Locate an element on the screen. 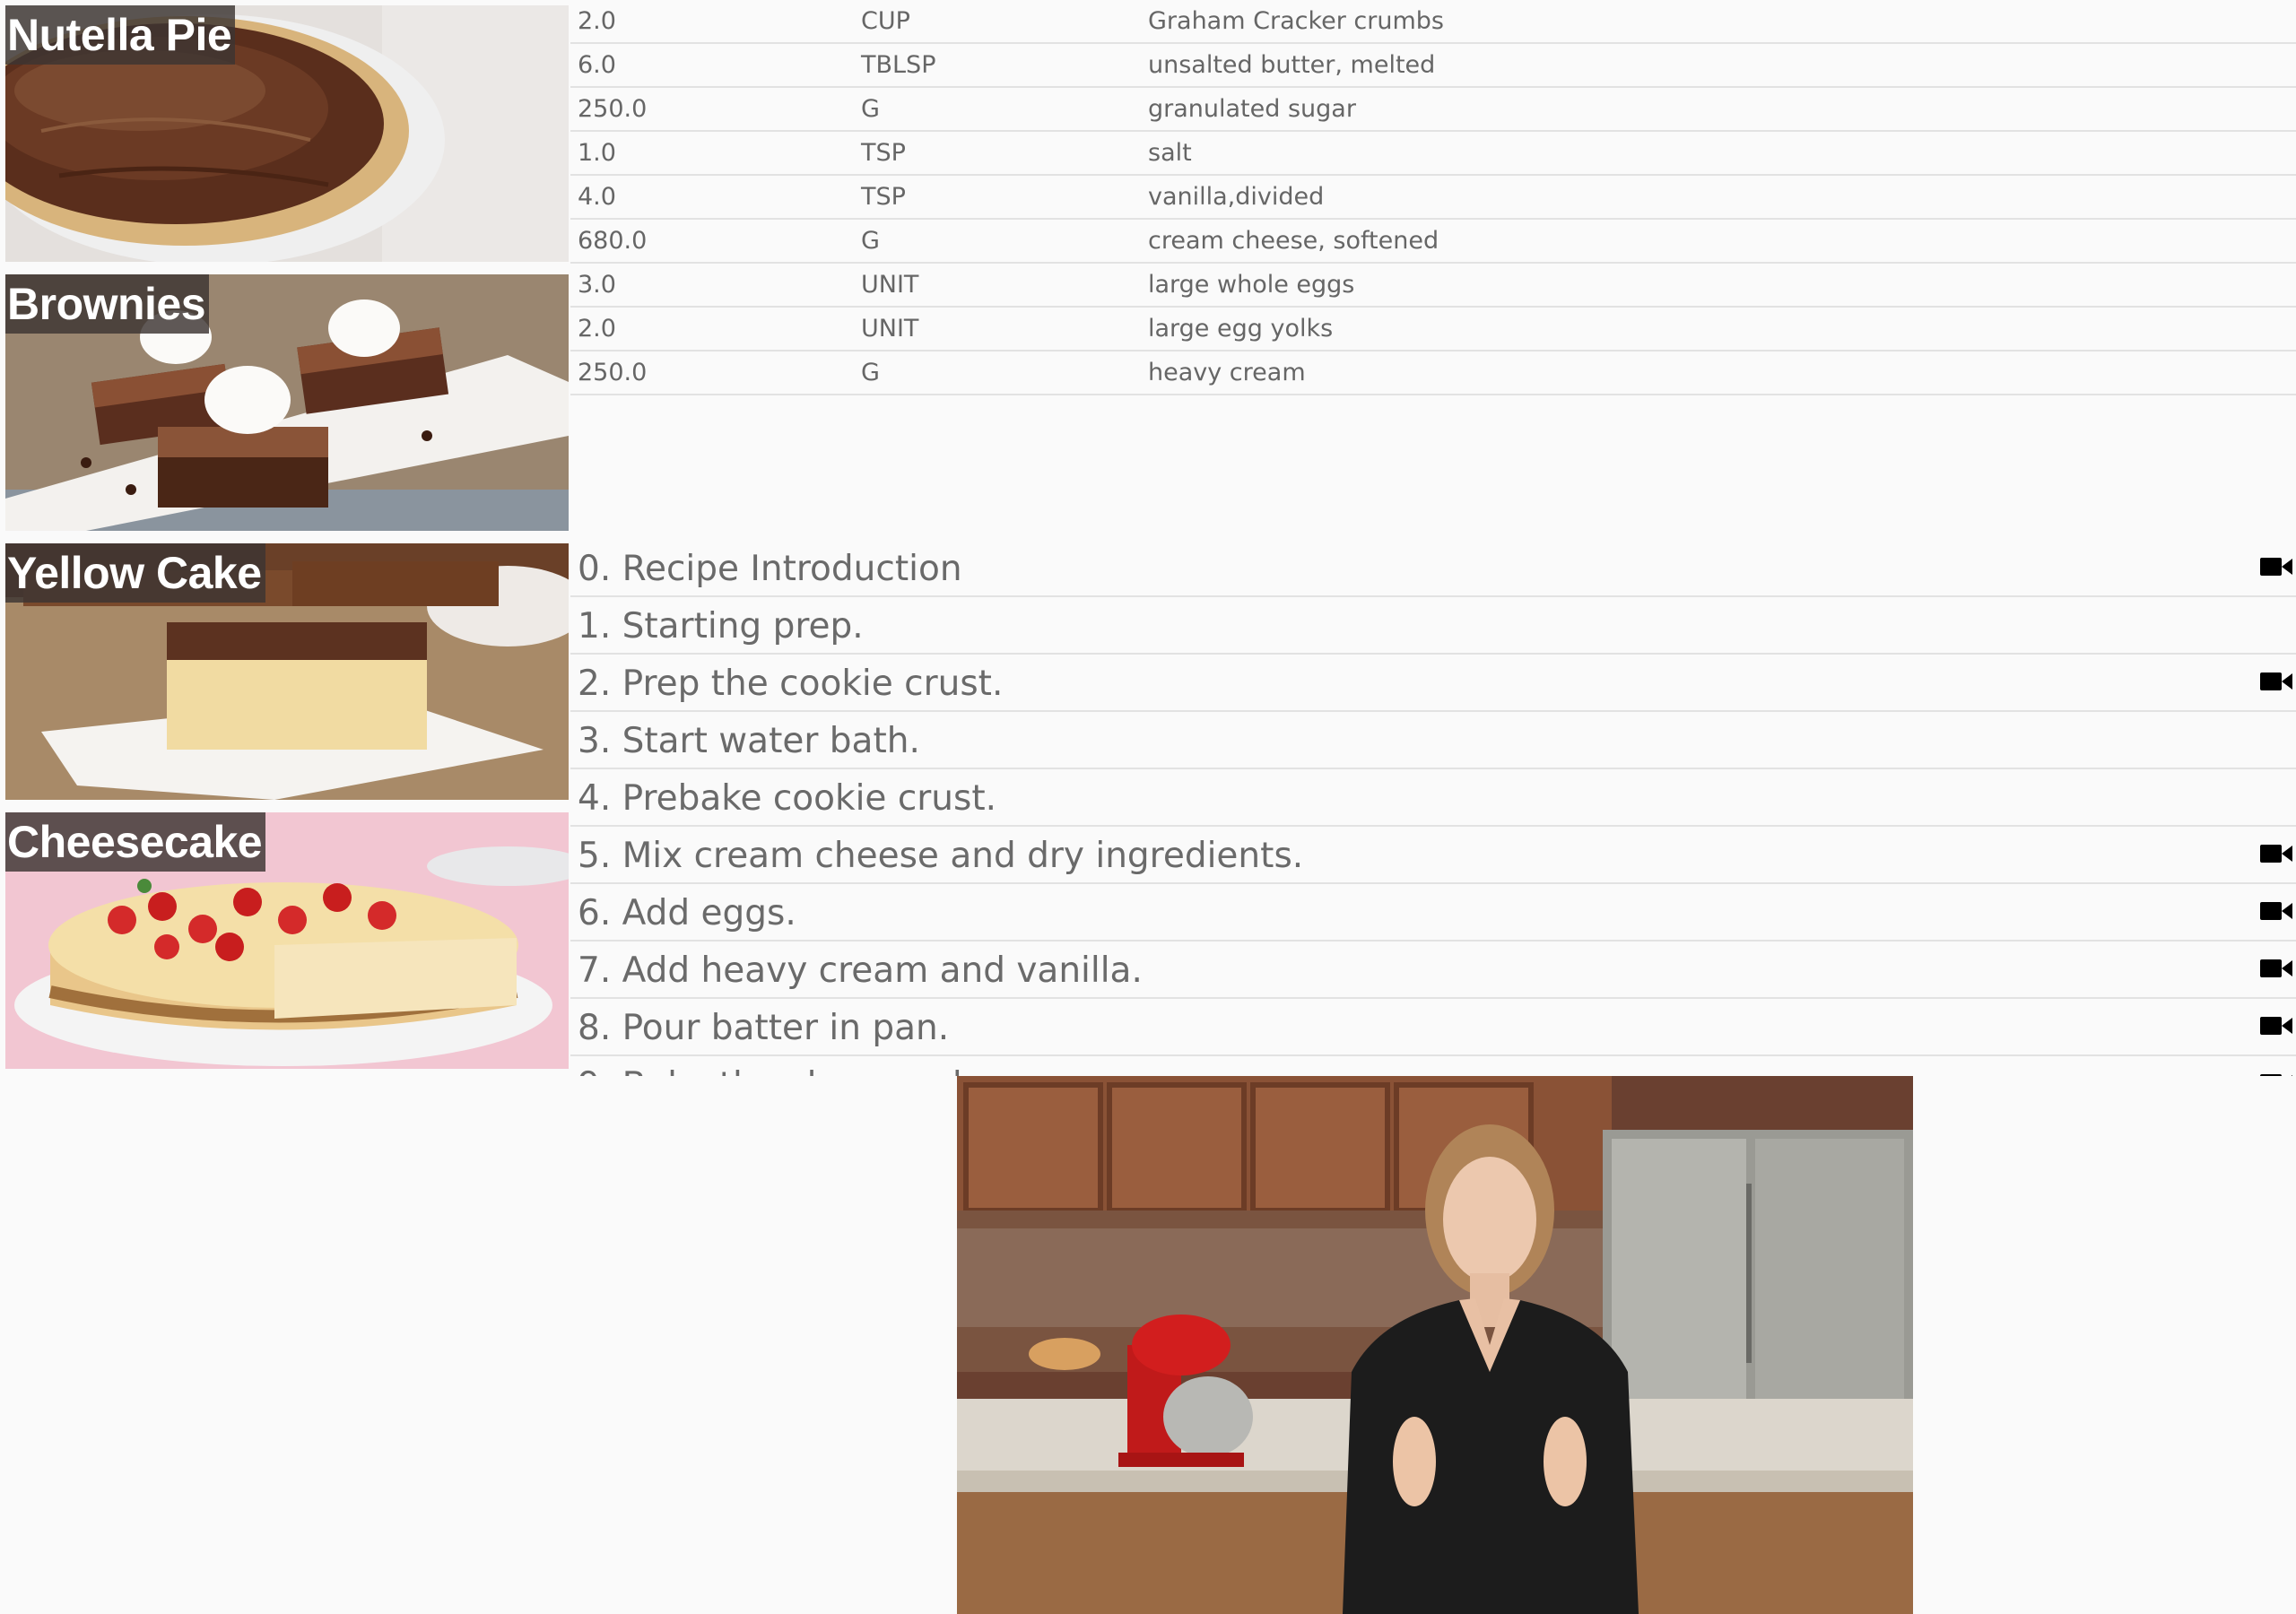  step-label: 9. Bake the cheesecake. is located at coordinates (791, 1067).